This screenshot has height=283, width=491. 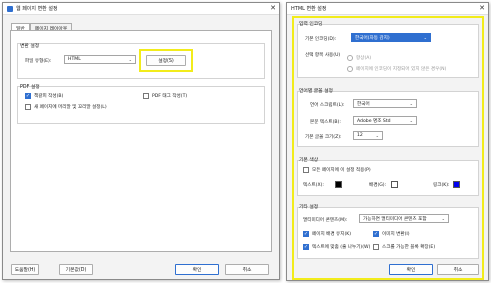 What do you see at coordinates (37, 9) in the screenshot?
I see `left-dialog-title: 웹 페이지 변환 설정` at bounding box center [37, 9].